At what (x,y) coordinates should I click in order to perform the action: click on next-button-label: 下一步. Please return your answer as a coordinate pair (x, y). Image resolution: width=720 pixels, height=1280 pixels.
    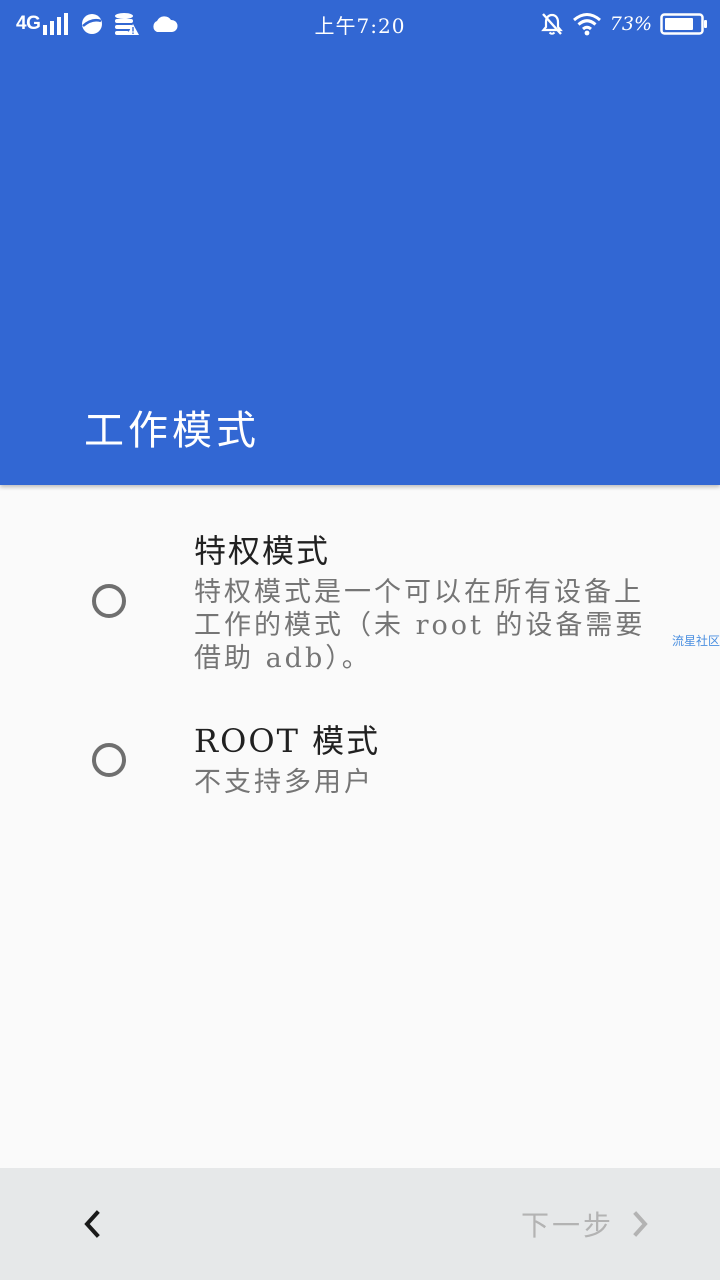
    Looking at the image, I should click on (567, 1225).